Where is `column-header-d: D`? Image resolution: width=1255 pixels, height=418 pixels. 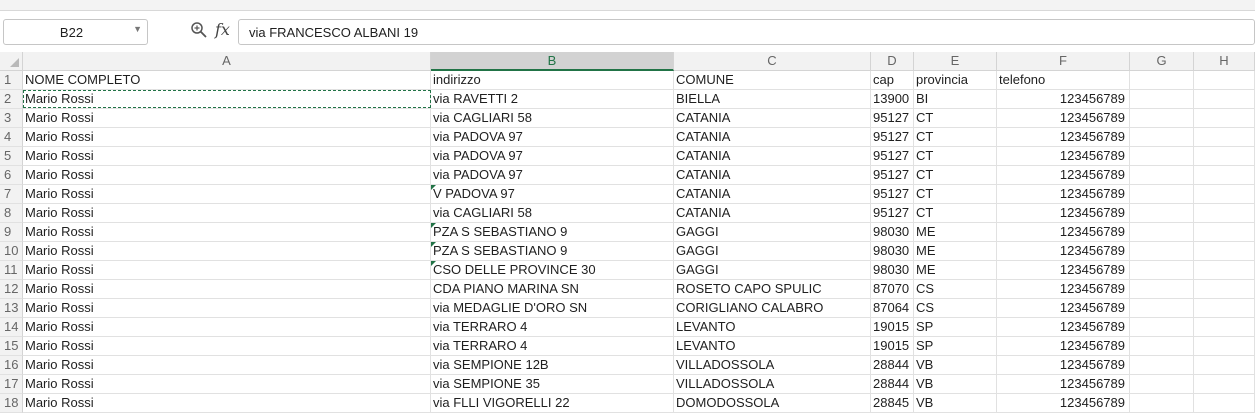
column-header-d: D is located at coordinates (892, 61).